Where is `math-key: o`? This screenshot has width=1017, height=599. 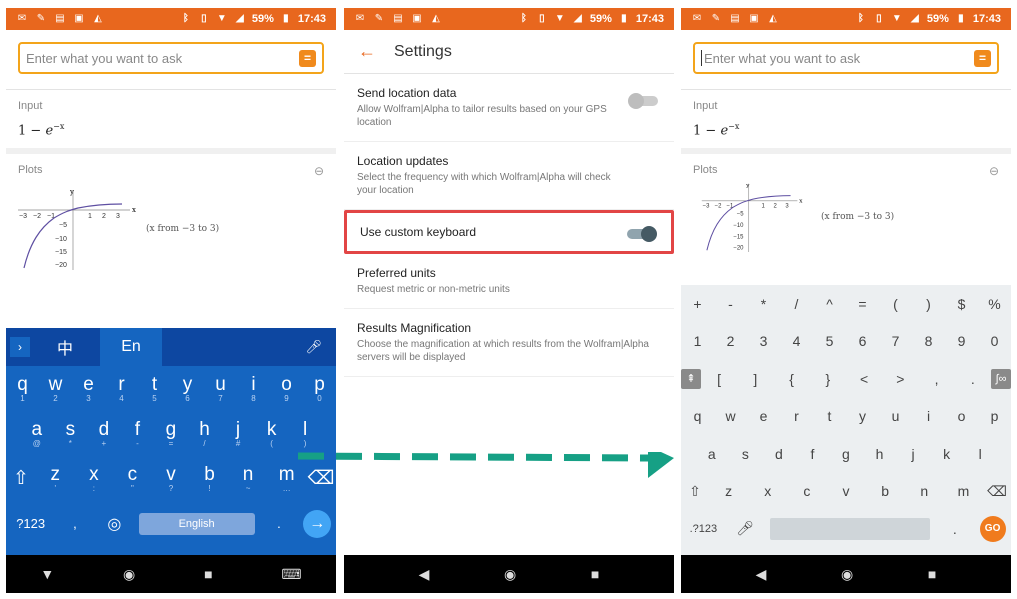 math-key: o is located at coordinates (962, 416).